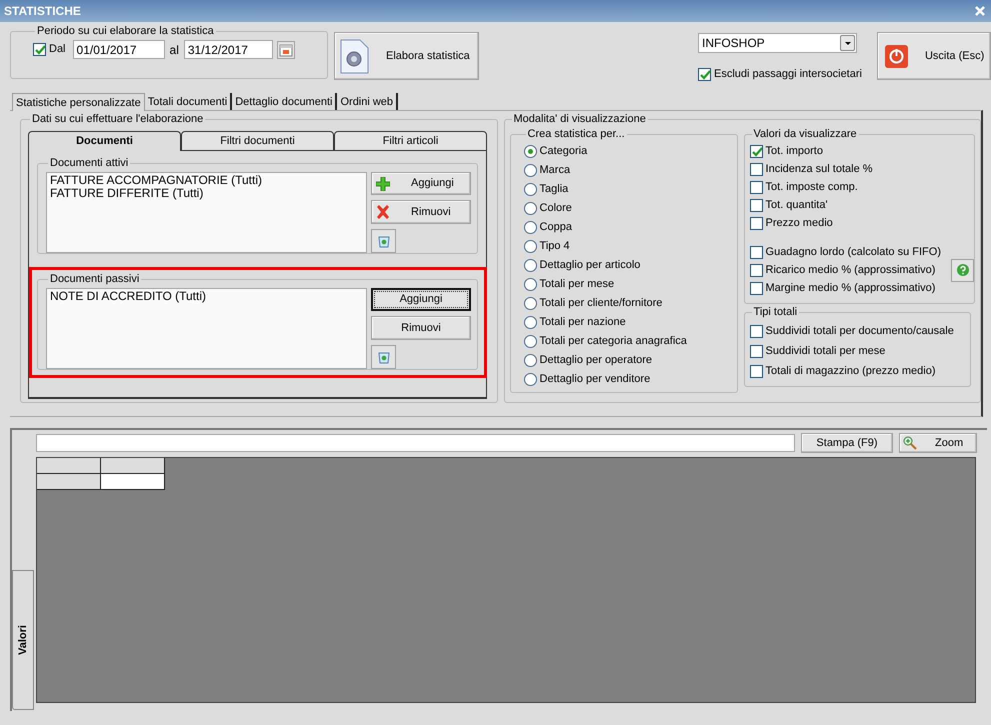  What do you see at coordinates (78, 102) in the screenshot?
I see `tab: Statistiche personalizzate` at bounding box center [78, 102].